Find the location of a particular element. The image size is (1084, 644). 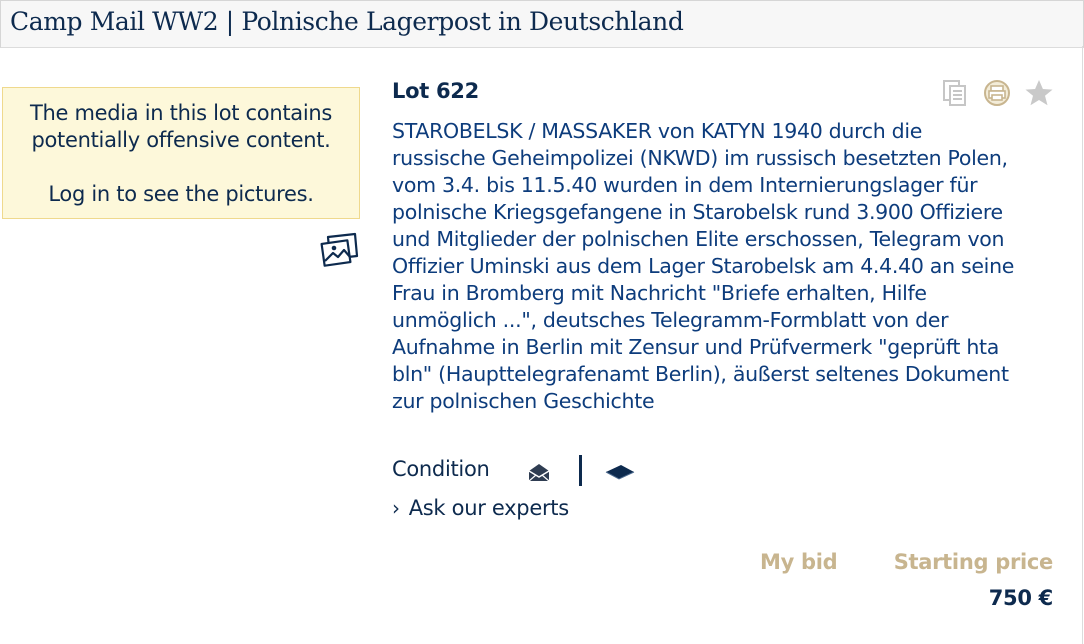

card-icon is located at coordinates (620, 472).